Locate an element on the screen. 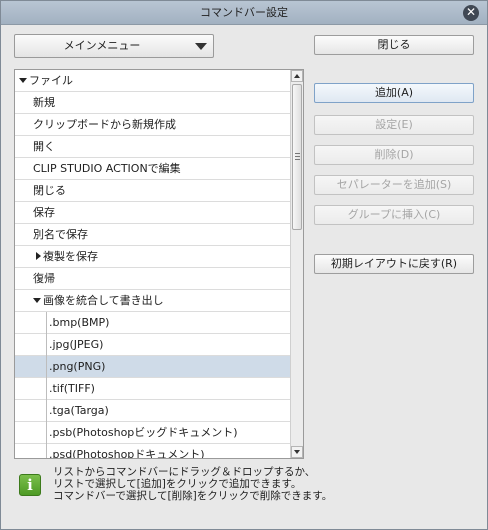 The height and width of the screenshot is (530, 488). tree-item: .tga(Targa) is located at coordinates (153, 411).